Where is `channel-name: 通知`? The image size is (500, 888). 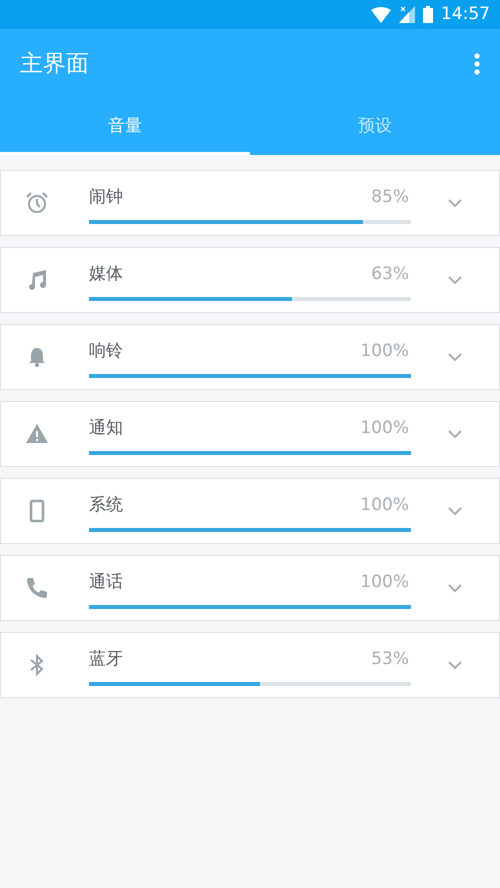
channel-name: 通知 is located at coordinates (106, 428).